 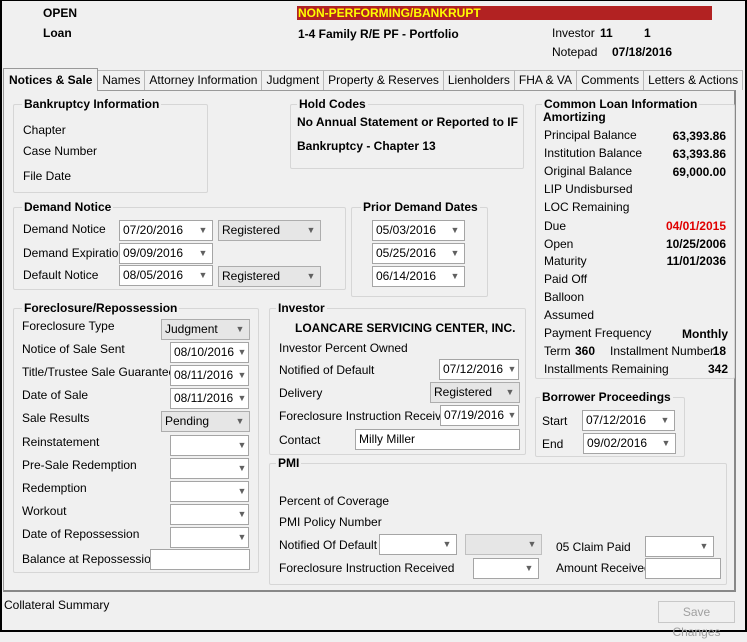 I want to click on contact-label: Contact, so click(x=300, y=440).